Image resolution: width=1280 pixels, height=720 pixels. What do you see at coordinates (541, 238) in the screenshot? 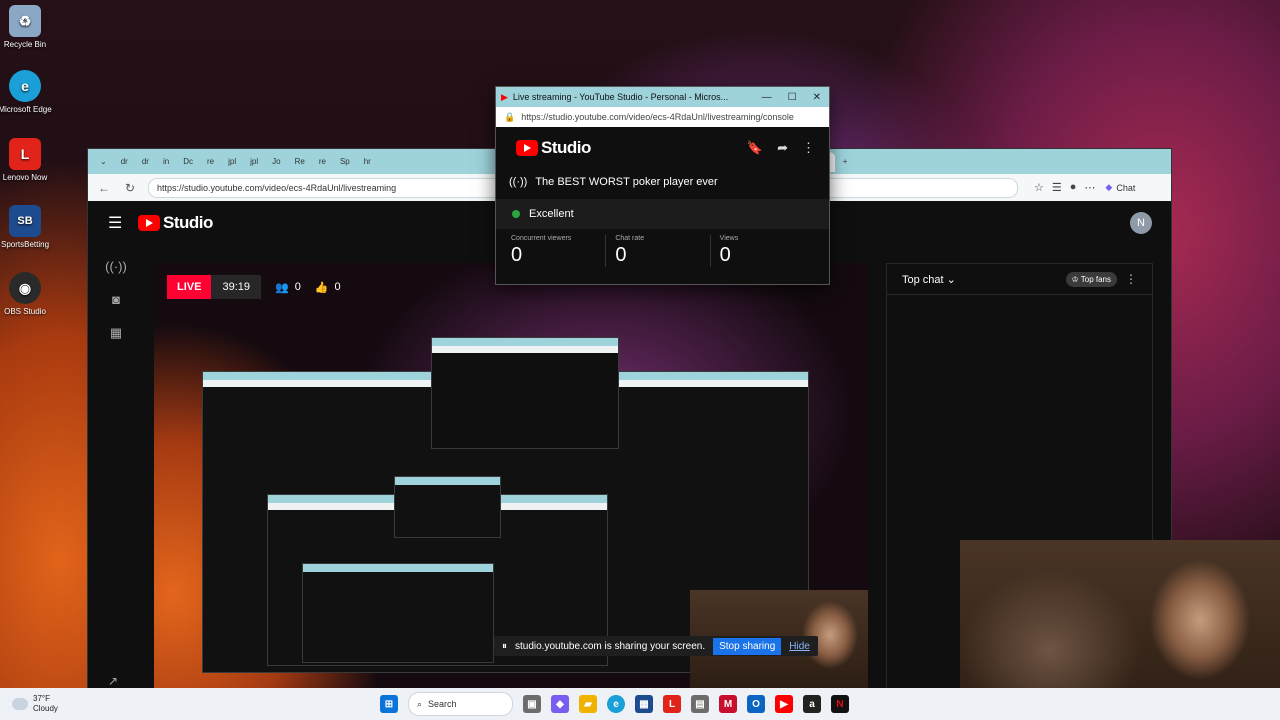
I see `stat-label: Concurrent viewers` at bounding box center [541, 238].